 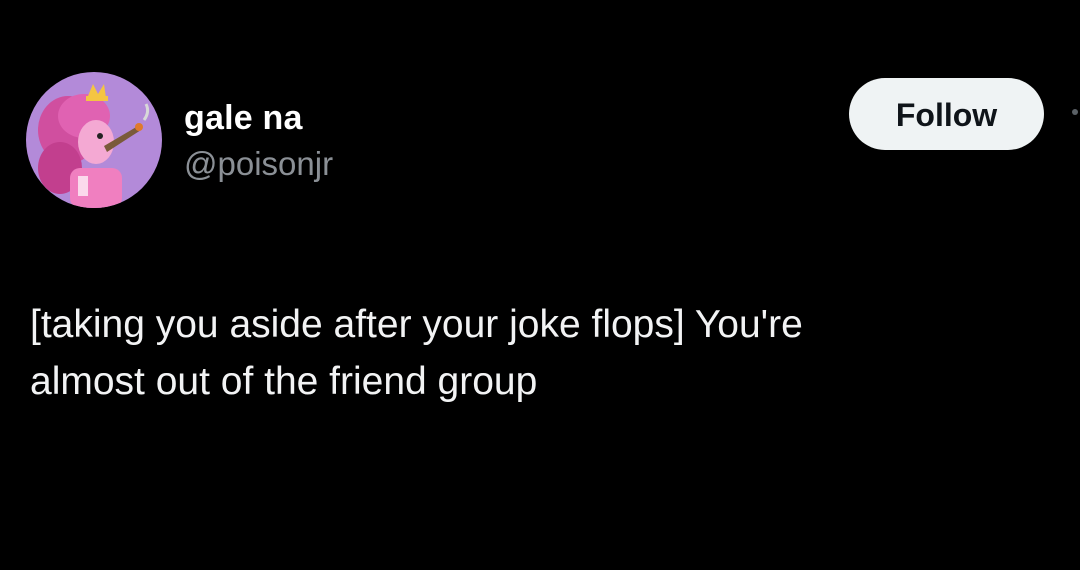 I want to click on follow-button: Follow, so click(x=946, y=114).